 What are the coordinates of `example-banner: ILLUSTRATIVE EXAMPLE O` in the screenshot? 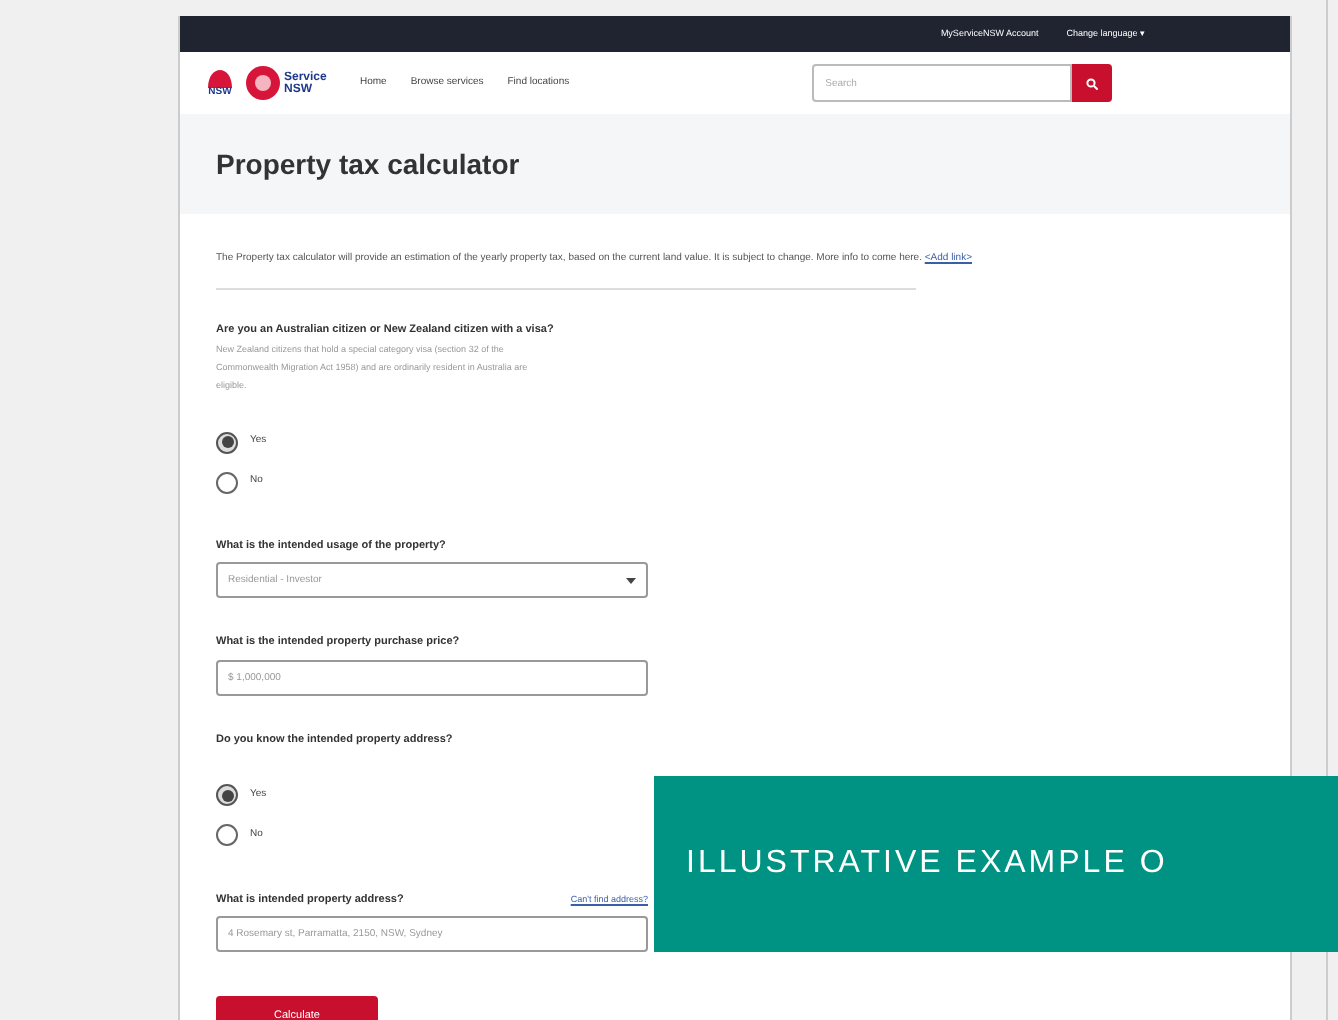 It's located at (996, 864).